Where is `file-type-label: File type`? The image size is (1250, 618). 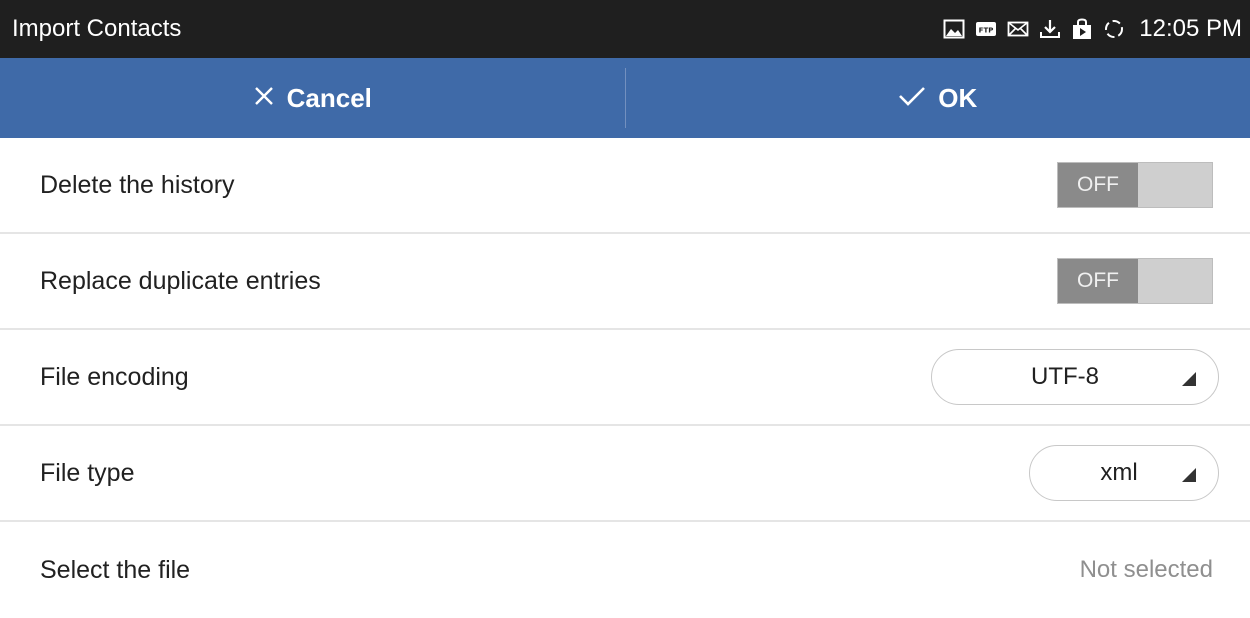 file-type-label: File type is located at coordinates (87, 473).